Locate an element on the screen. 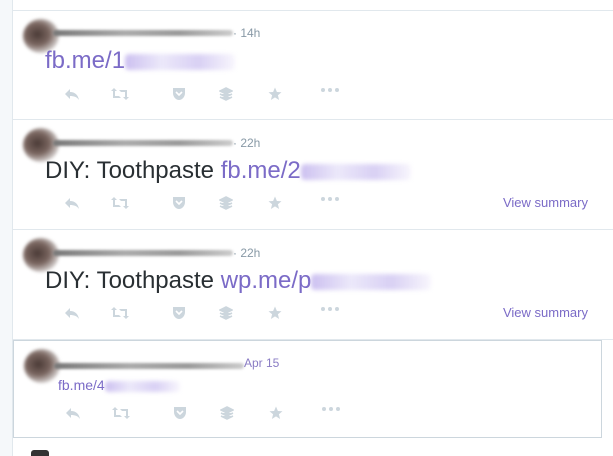  tweet-link: fb.me/2 is located at coordinates (261, 170).